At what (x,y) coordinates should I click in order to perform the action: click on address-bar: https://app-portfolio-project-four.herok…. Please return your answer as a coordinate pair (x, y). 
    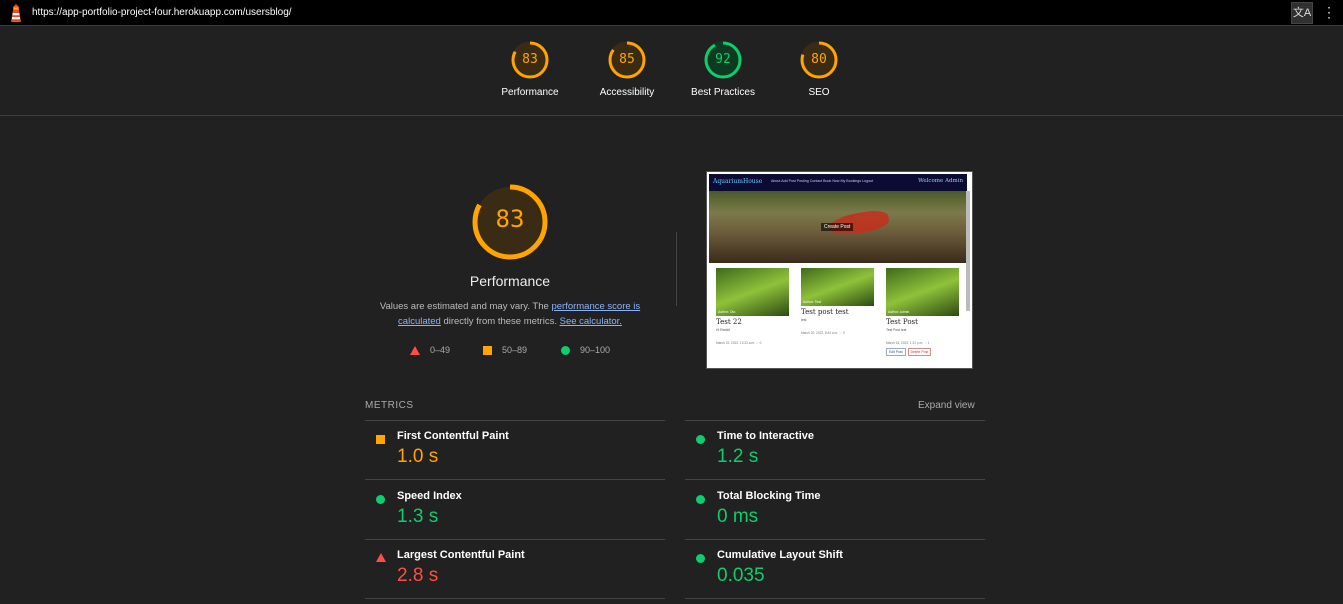
    Looking at the image, I should click on (671, 13).